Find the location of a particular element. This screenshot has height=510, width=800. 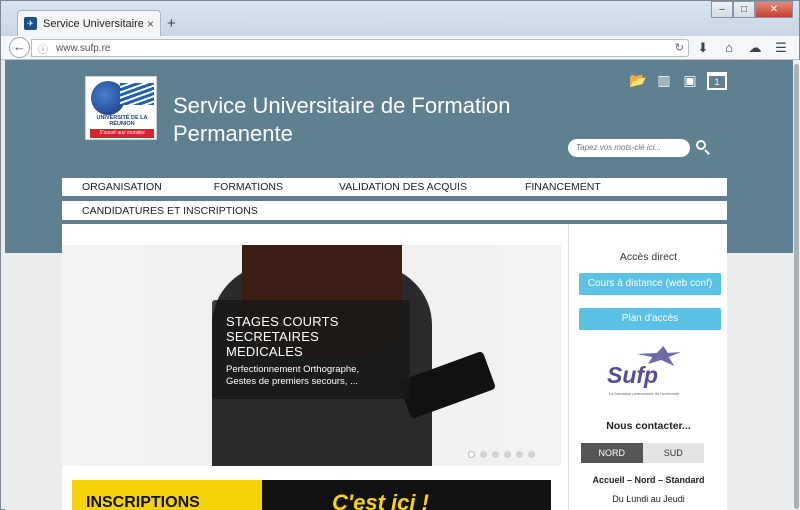

contact-tabs: NORD SUD is located at coordinates (642, 453).